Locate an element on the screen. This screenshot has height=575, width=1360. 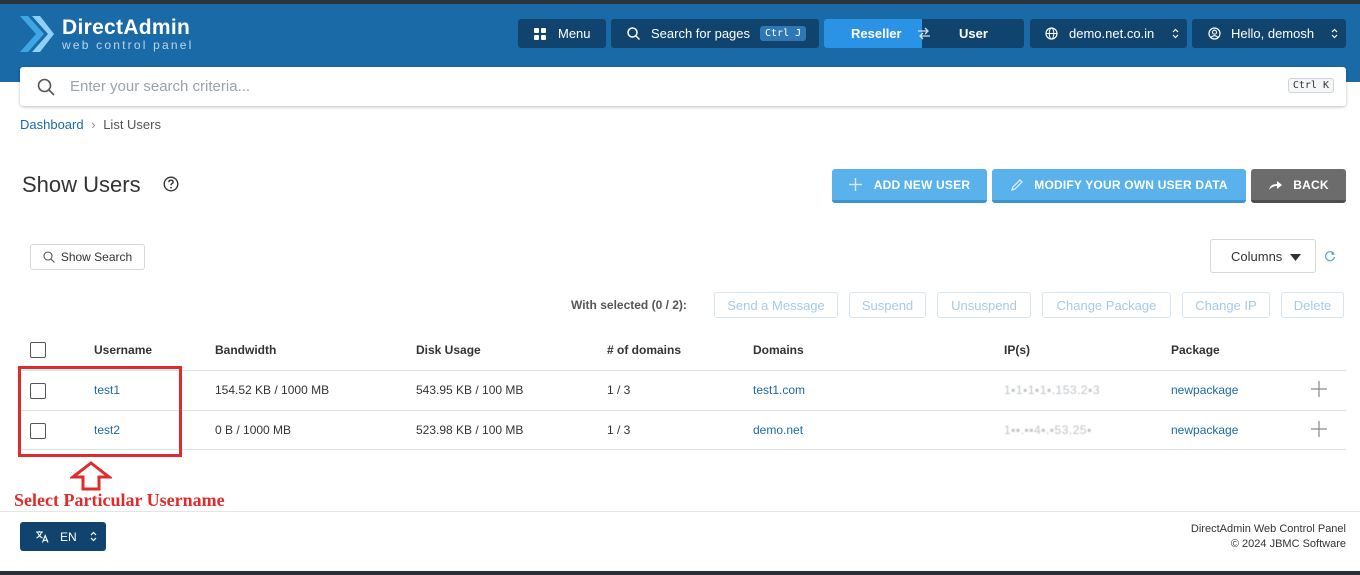
search-pages-shortcut: Ctrl J is located at coordinates (783, 33).